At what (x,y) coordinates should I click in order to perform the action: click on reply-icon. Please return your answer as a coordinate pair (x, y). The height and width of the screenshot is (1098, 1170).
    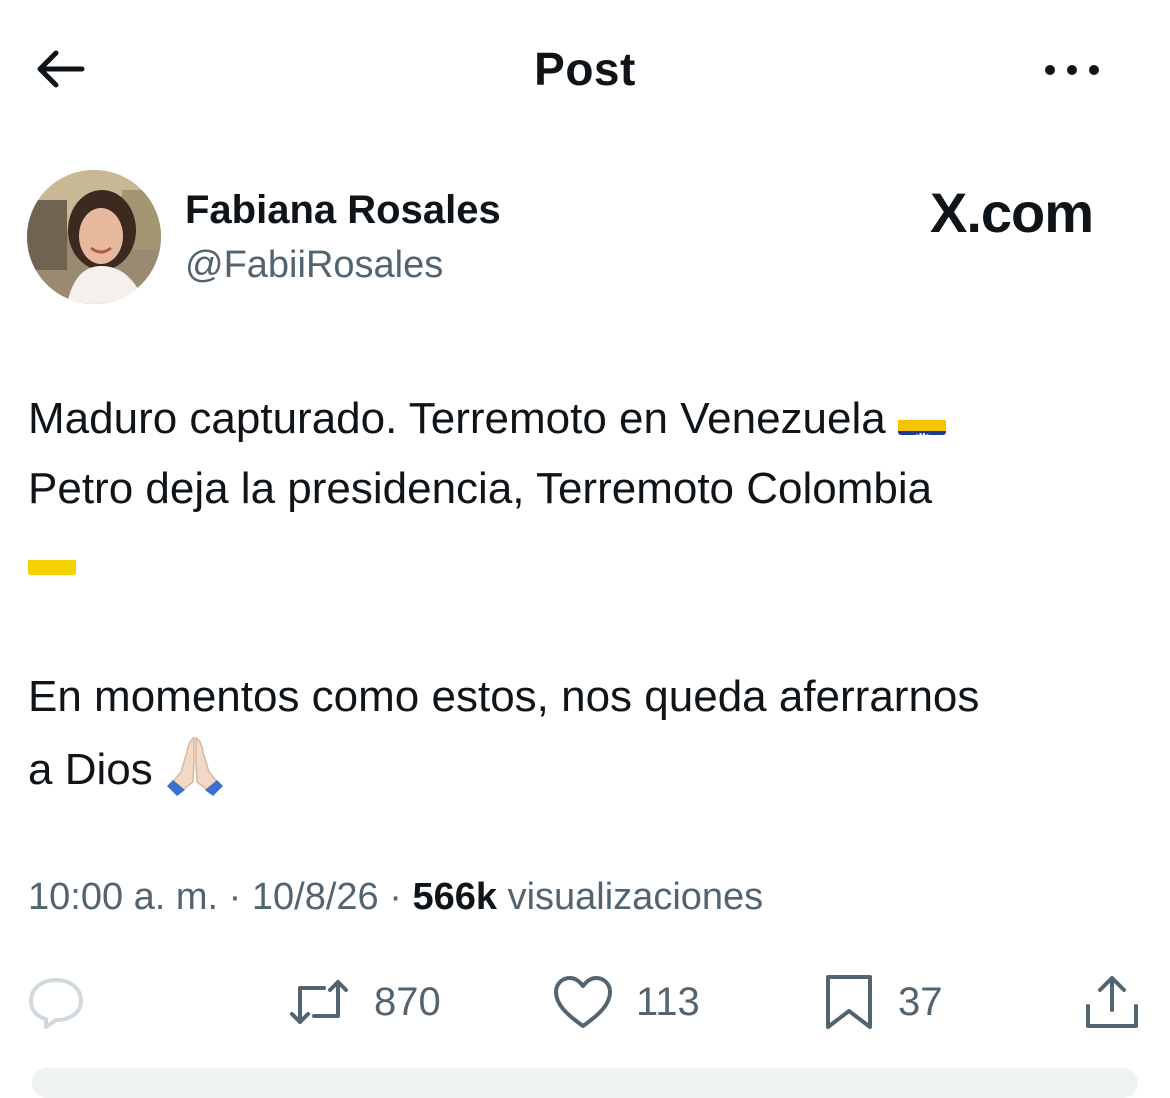
    Looking at the image, I should click on (56, 1003).